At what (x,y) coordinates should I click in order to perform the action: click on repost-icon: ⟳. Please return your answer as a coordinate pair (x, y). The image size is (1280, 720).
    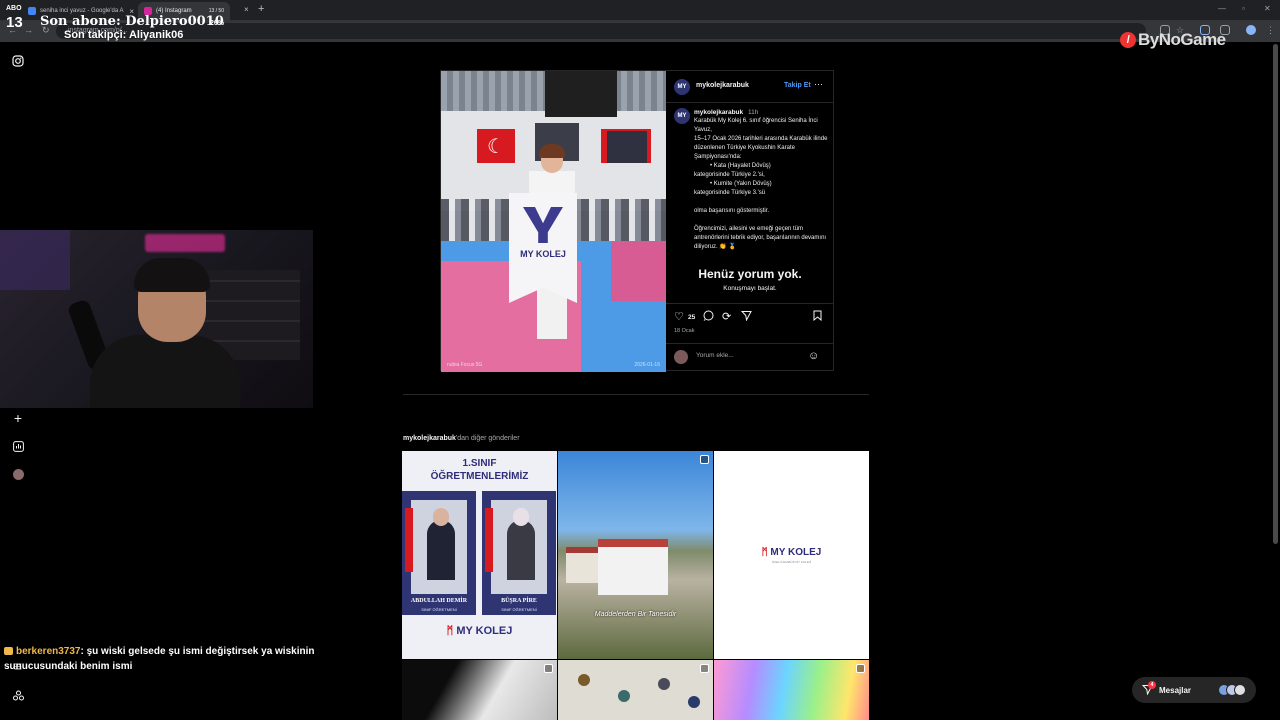
    Looking at the image, I should click on (726, 316).